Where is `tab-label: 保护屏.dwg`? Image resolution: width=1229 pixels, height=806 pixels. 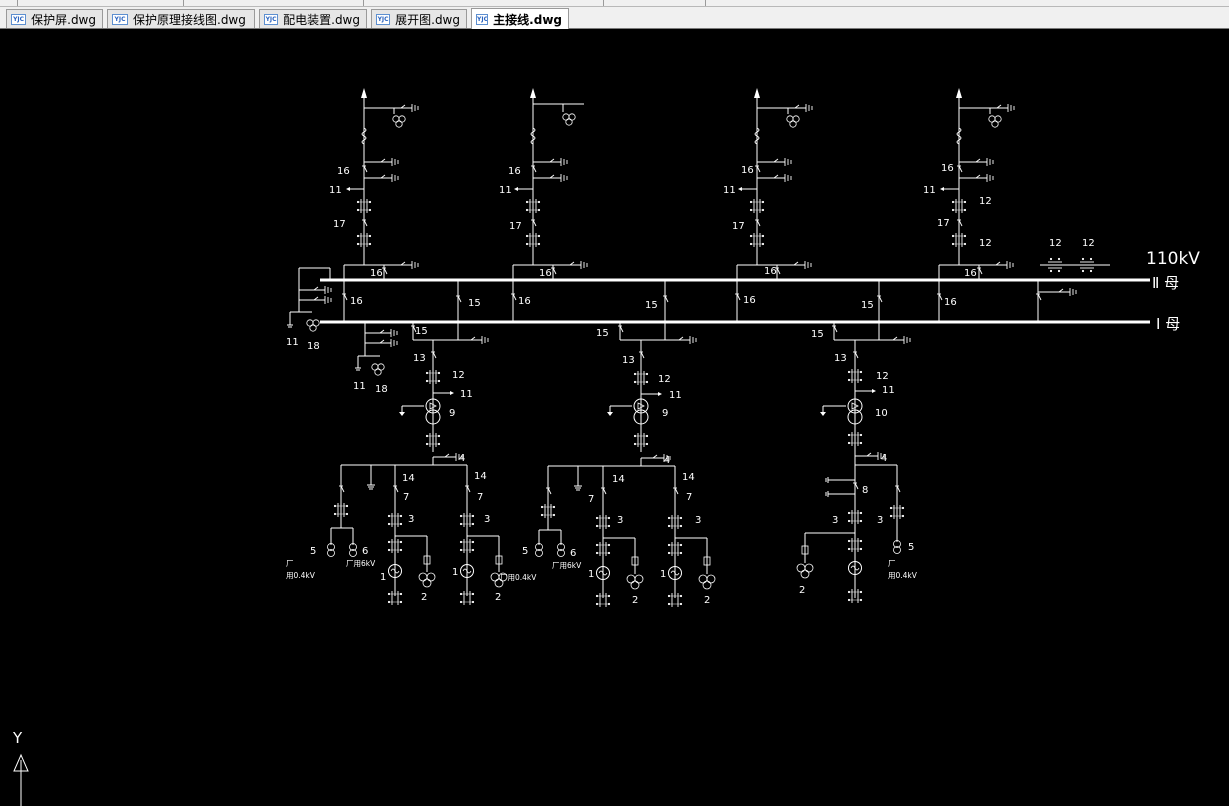
tab-label: 保护屏.dwg is located at coordinates (63, 19).